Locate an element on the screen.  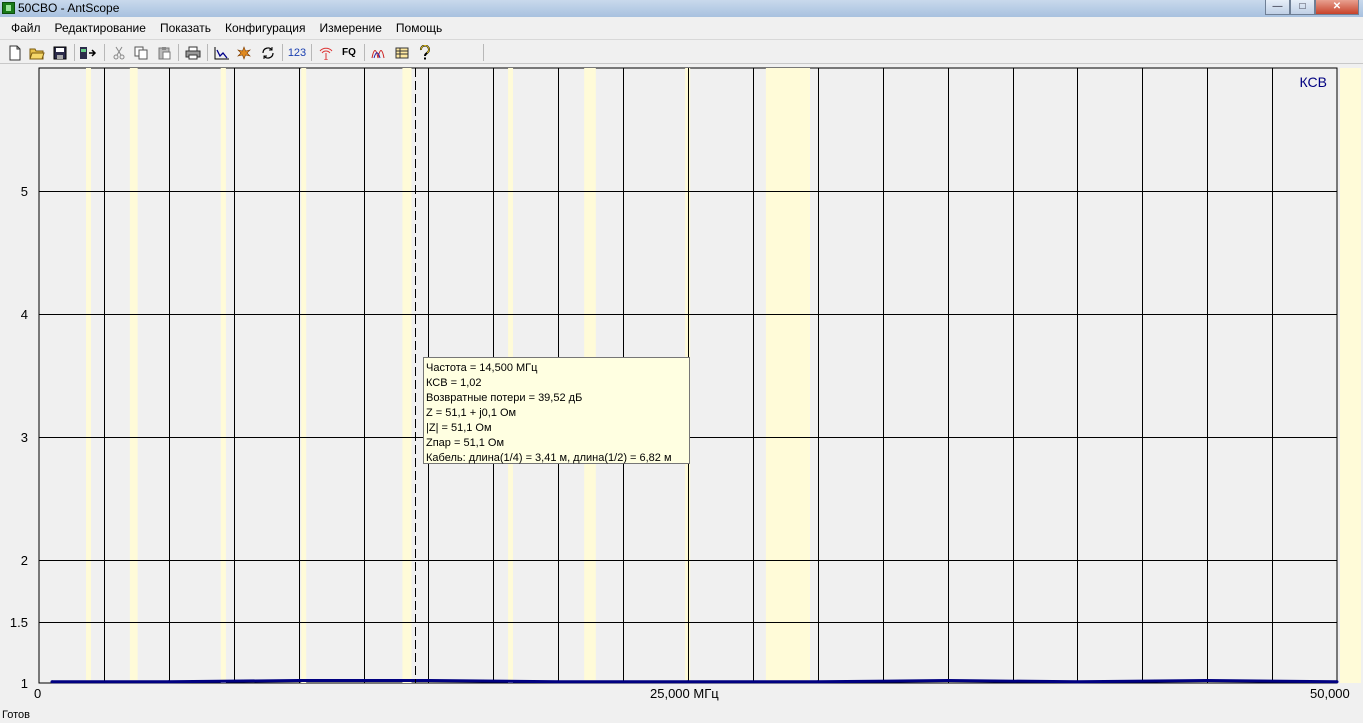
tooltip-parallel-impedance: Zпар = 51,1 Ом is located at coordinates (465, 443).